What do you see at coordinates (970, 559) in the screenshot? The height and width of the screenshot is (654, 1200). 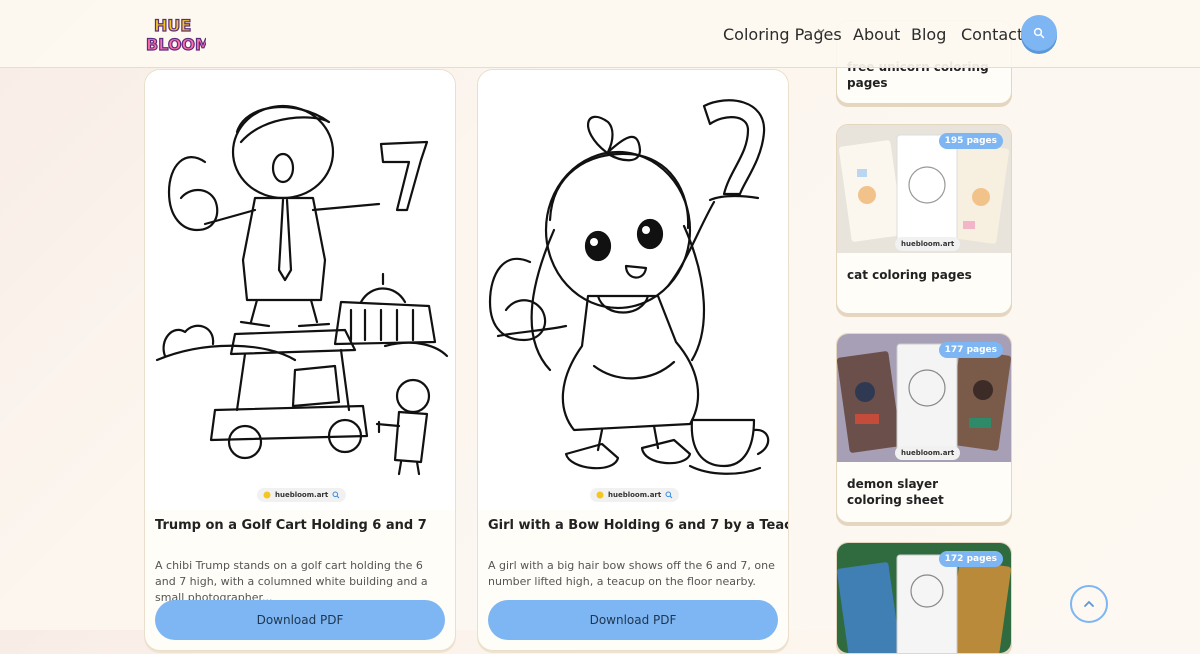 I see `page-count-badge: 172 pages` at bounding box center [970, 559].